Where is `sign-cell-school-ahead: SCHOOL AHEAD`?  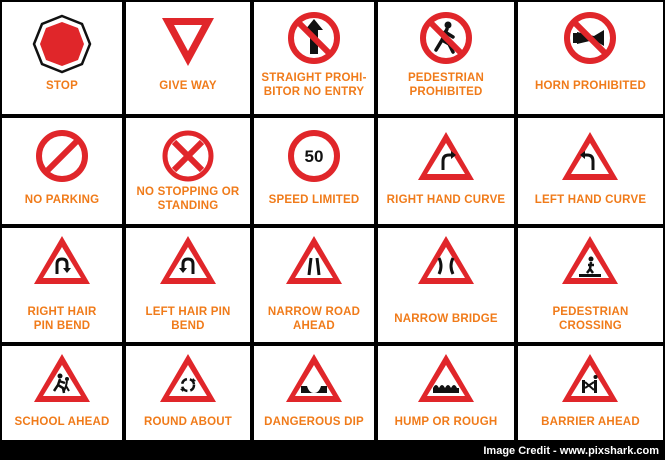 sign-cell-school-ahead: SCHOOL AHEAD is located at coordinates (62, 393).